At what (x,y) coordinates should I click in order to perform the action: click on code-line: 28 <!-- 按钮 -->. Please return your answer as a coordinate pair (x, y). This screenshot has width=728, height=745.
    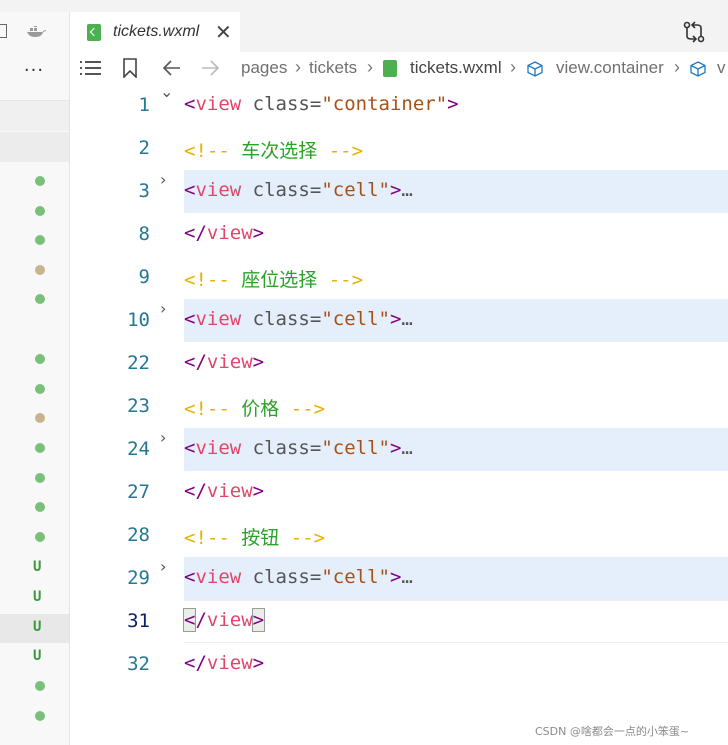
    Looking at the image, I should click on (399, 535).